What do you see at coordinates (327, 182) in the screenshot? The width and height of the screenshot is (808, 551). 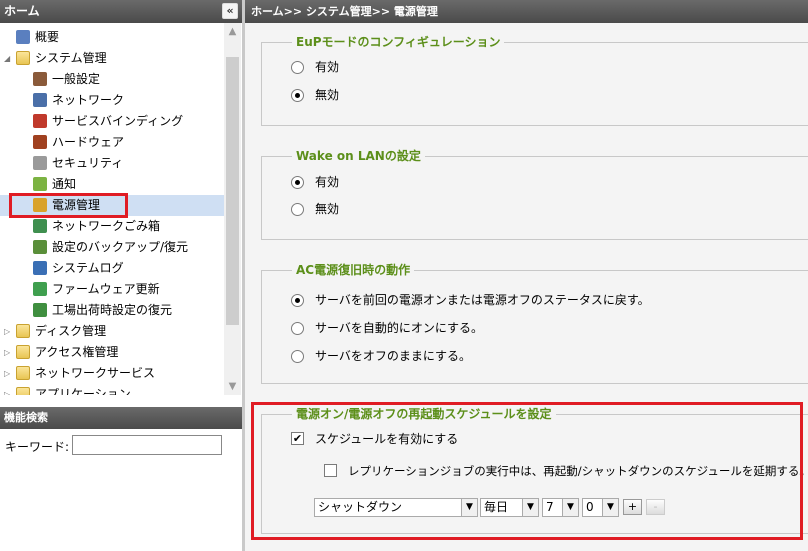 I see `wol-enable-label: 有効` at bounding box center [327, 182].